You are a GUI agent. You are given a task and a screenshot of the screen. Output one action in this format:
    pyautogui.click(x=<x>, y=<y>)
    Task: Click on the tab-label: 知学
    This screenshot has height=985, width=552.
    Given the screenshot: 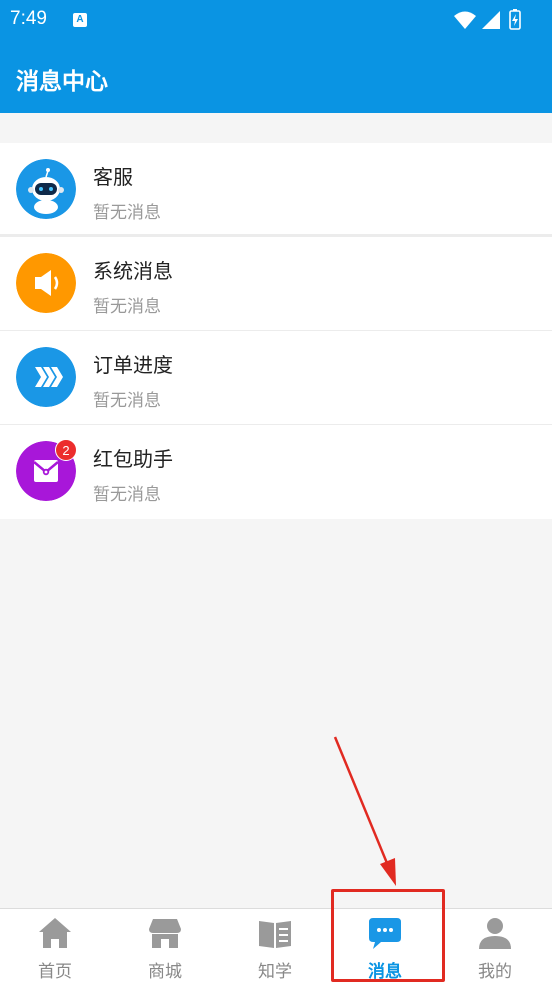 What is the action you would take?
    pyautogui.click(x=275, y=972)
    